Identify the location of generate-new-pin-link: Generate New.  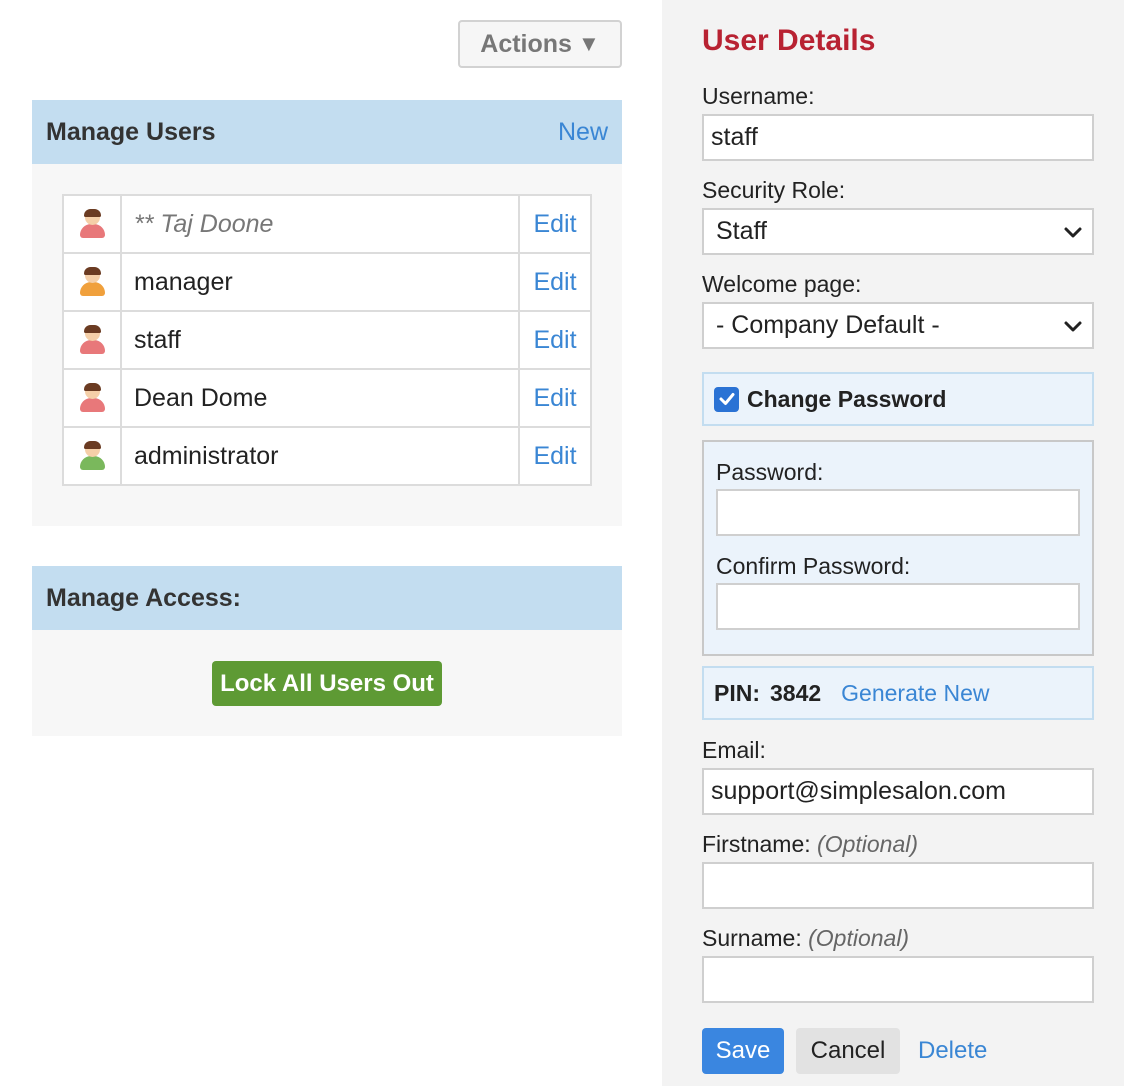
(915, 693).